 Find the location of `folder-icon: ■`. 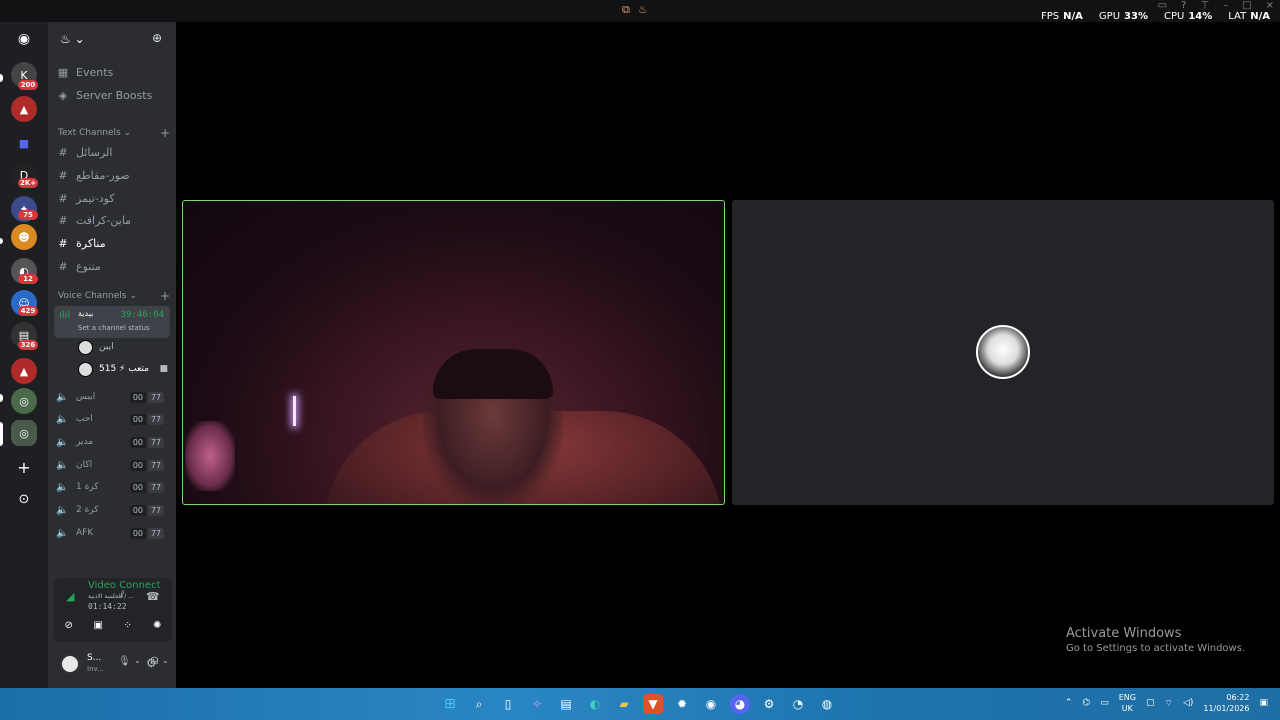

folder-icon: ■ is located at coordinates (24, 143).